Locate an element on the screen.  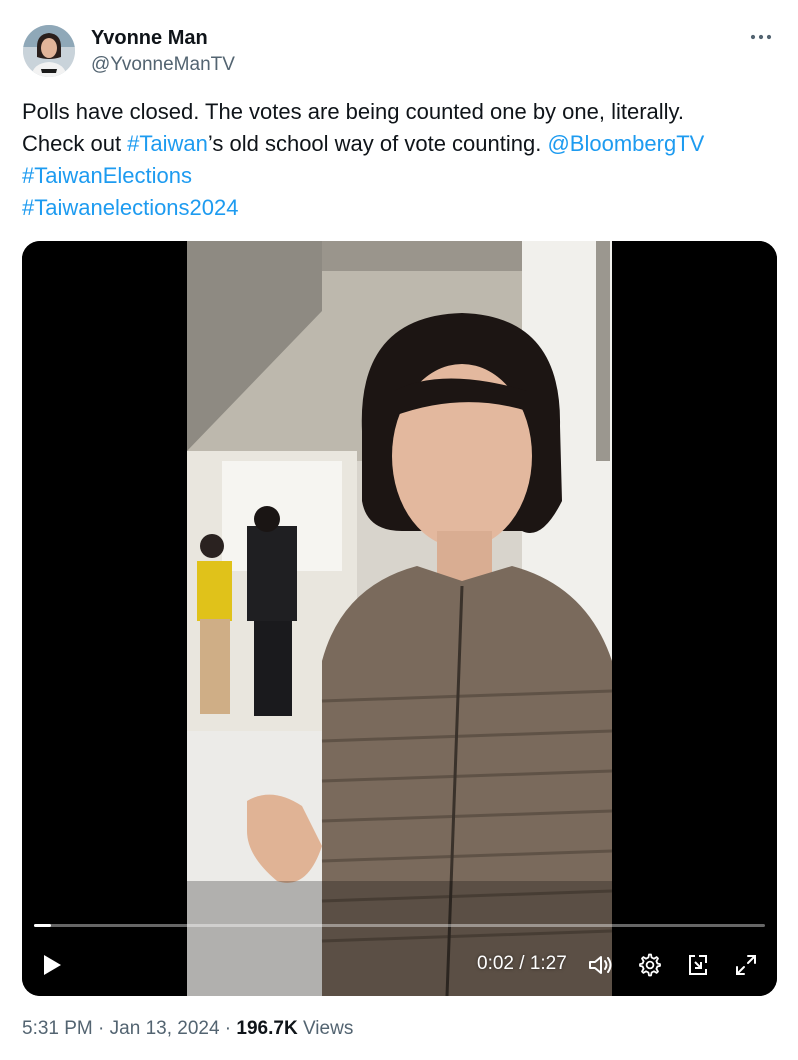
tweet-text-segment: Check out is located at coordinates (75, 143).